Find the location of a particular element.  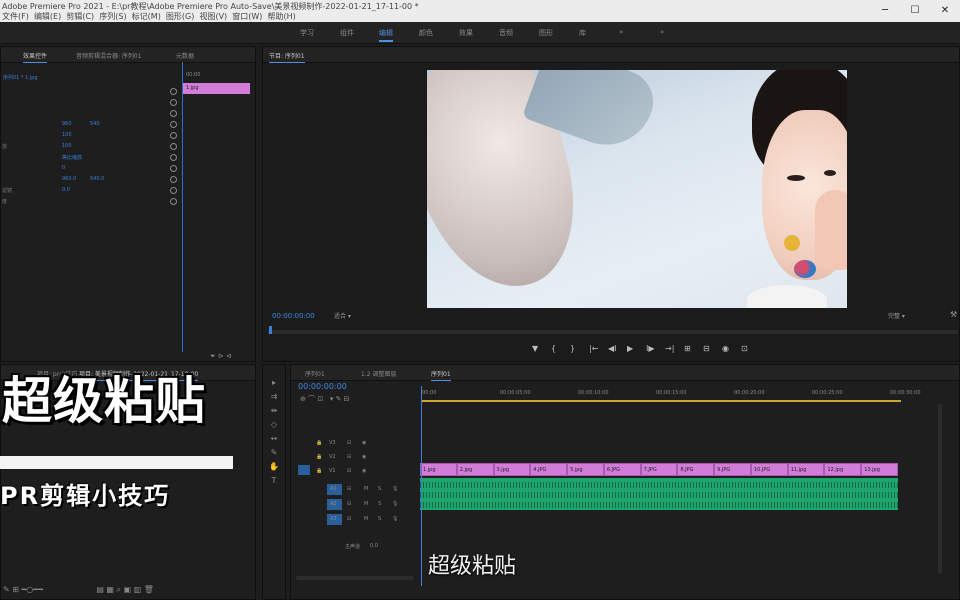

lift-icon: ⊞ is located at coordinates (687, 348).